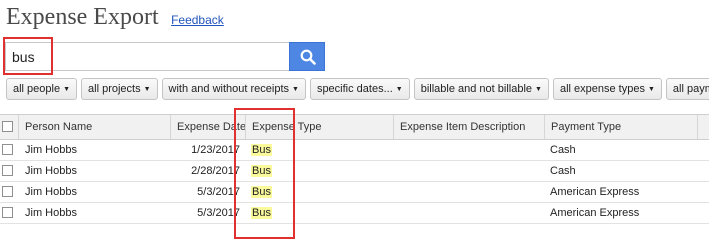 This screenshot has height=245, width=709. I want to click on feedback-link: Feedback, so click(197, 20).